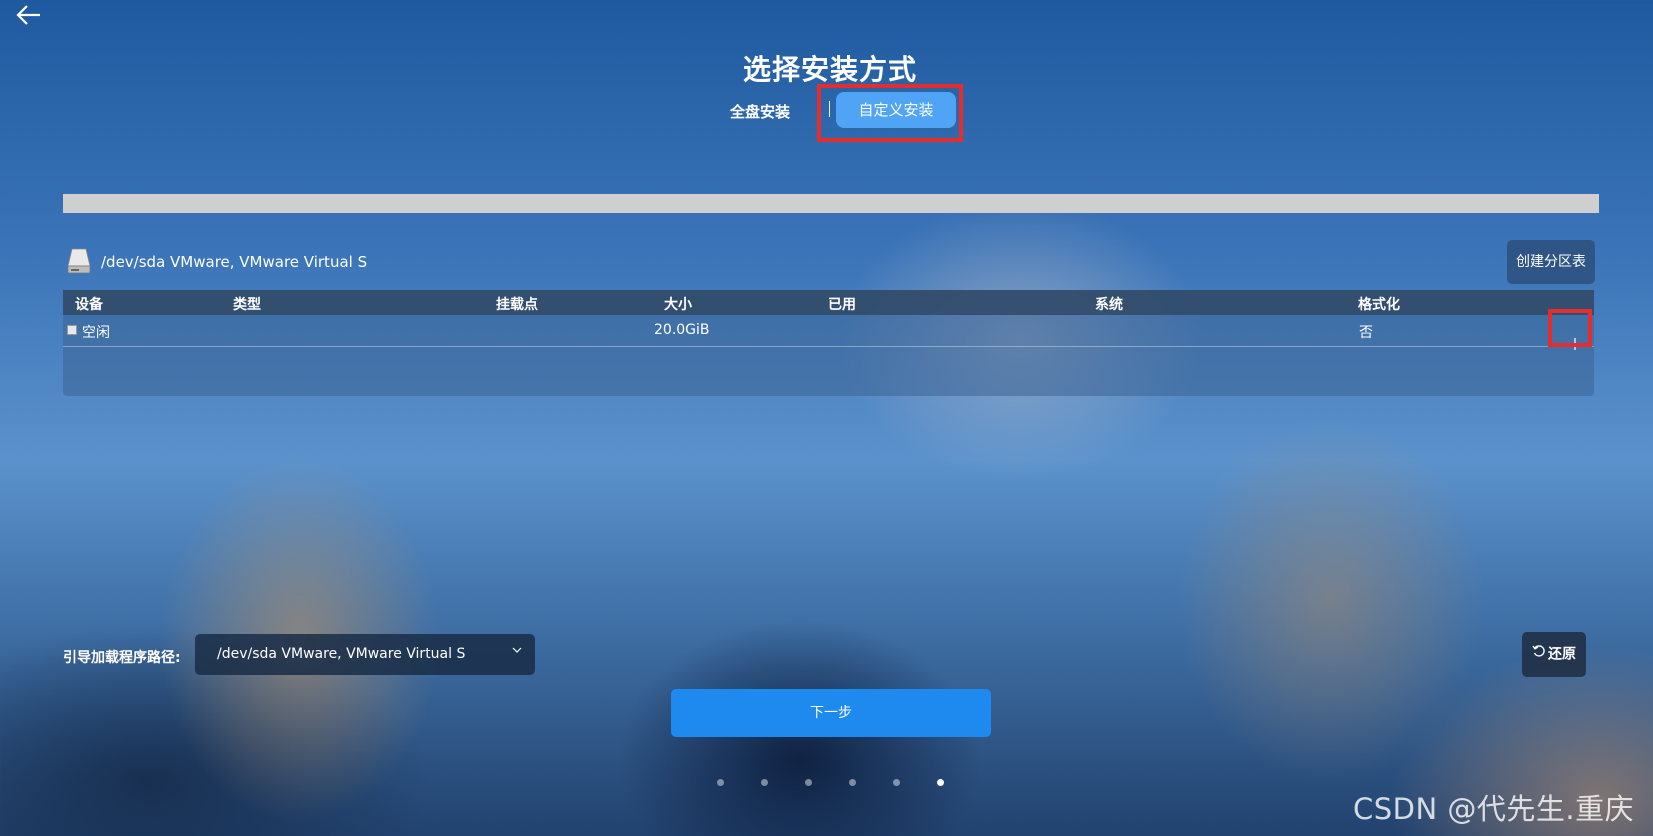 The image size is (1653, 836). Describe the element at coordinates (234, 262) in the screenshot. I see `disk-label: /dev/sda VMware, VMware Virtual S` at that location.